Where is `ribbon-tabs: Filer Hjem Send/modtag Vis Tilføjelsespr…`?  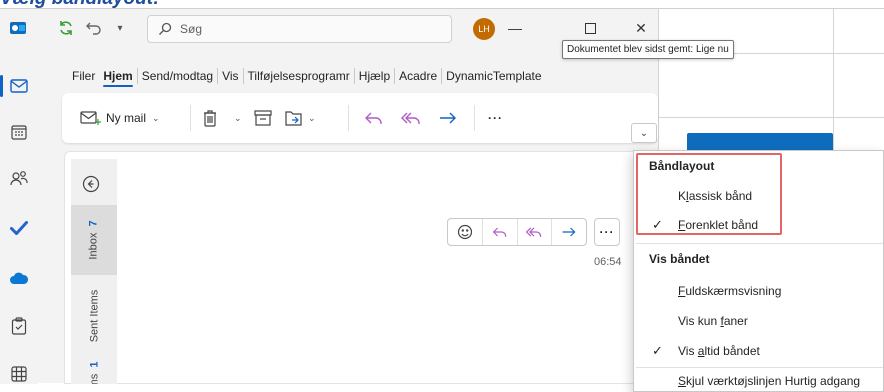 ribbon-tabs: Filer Hjem Send/modtag Vis Tilføjelsespr… is located at coordinates (307, 76).